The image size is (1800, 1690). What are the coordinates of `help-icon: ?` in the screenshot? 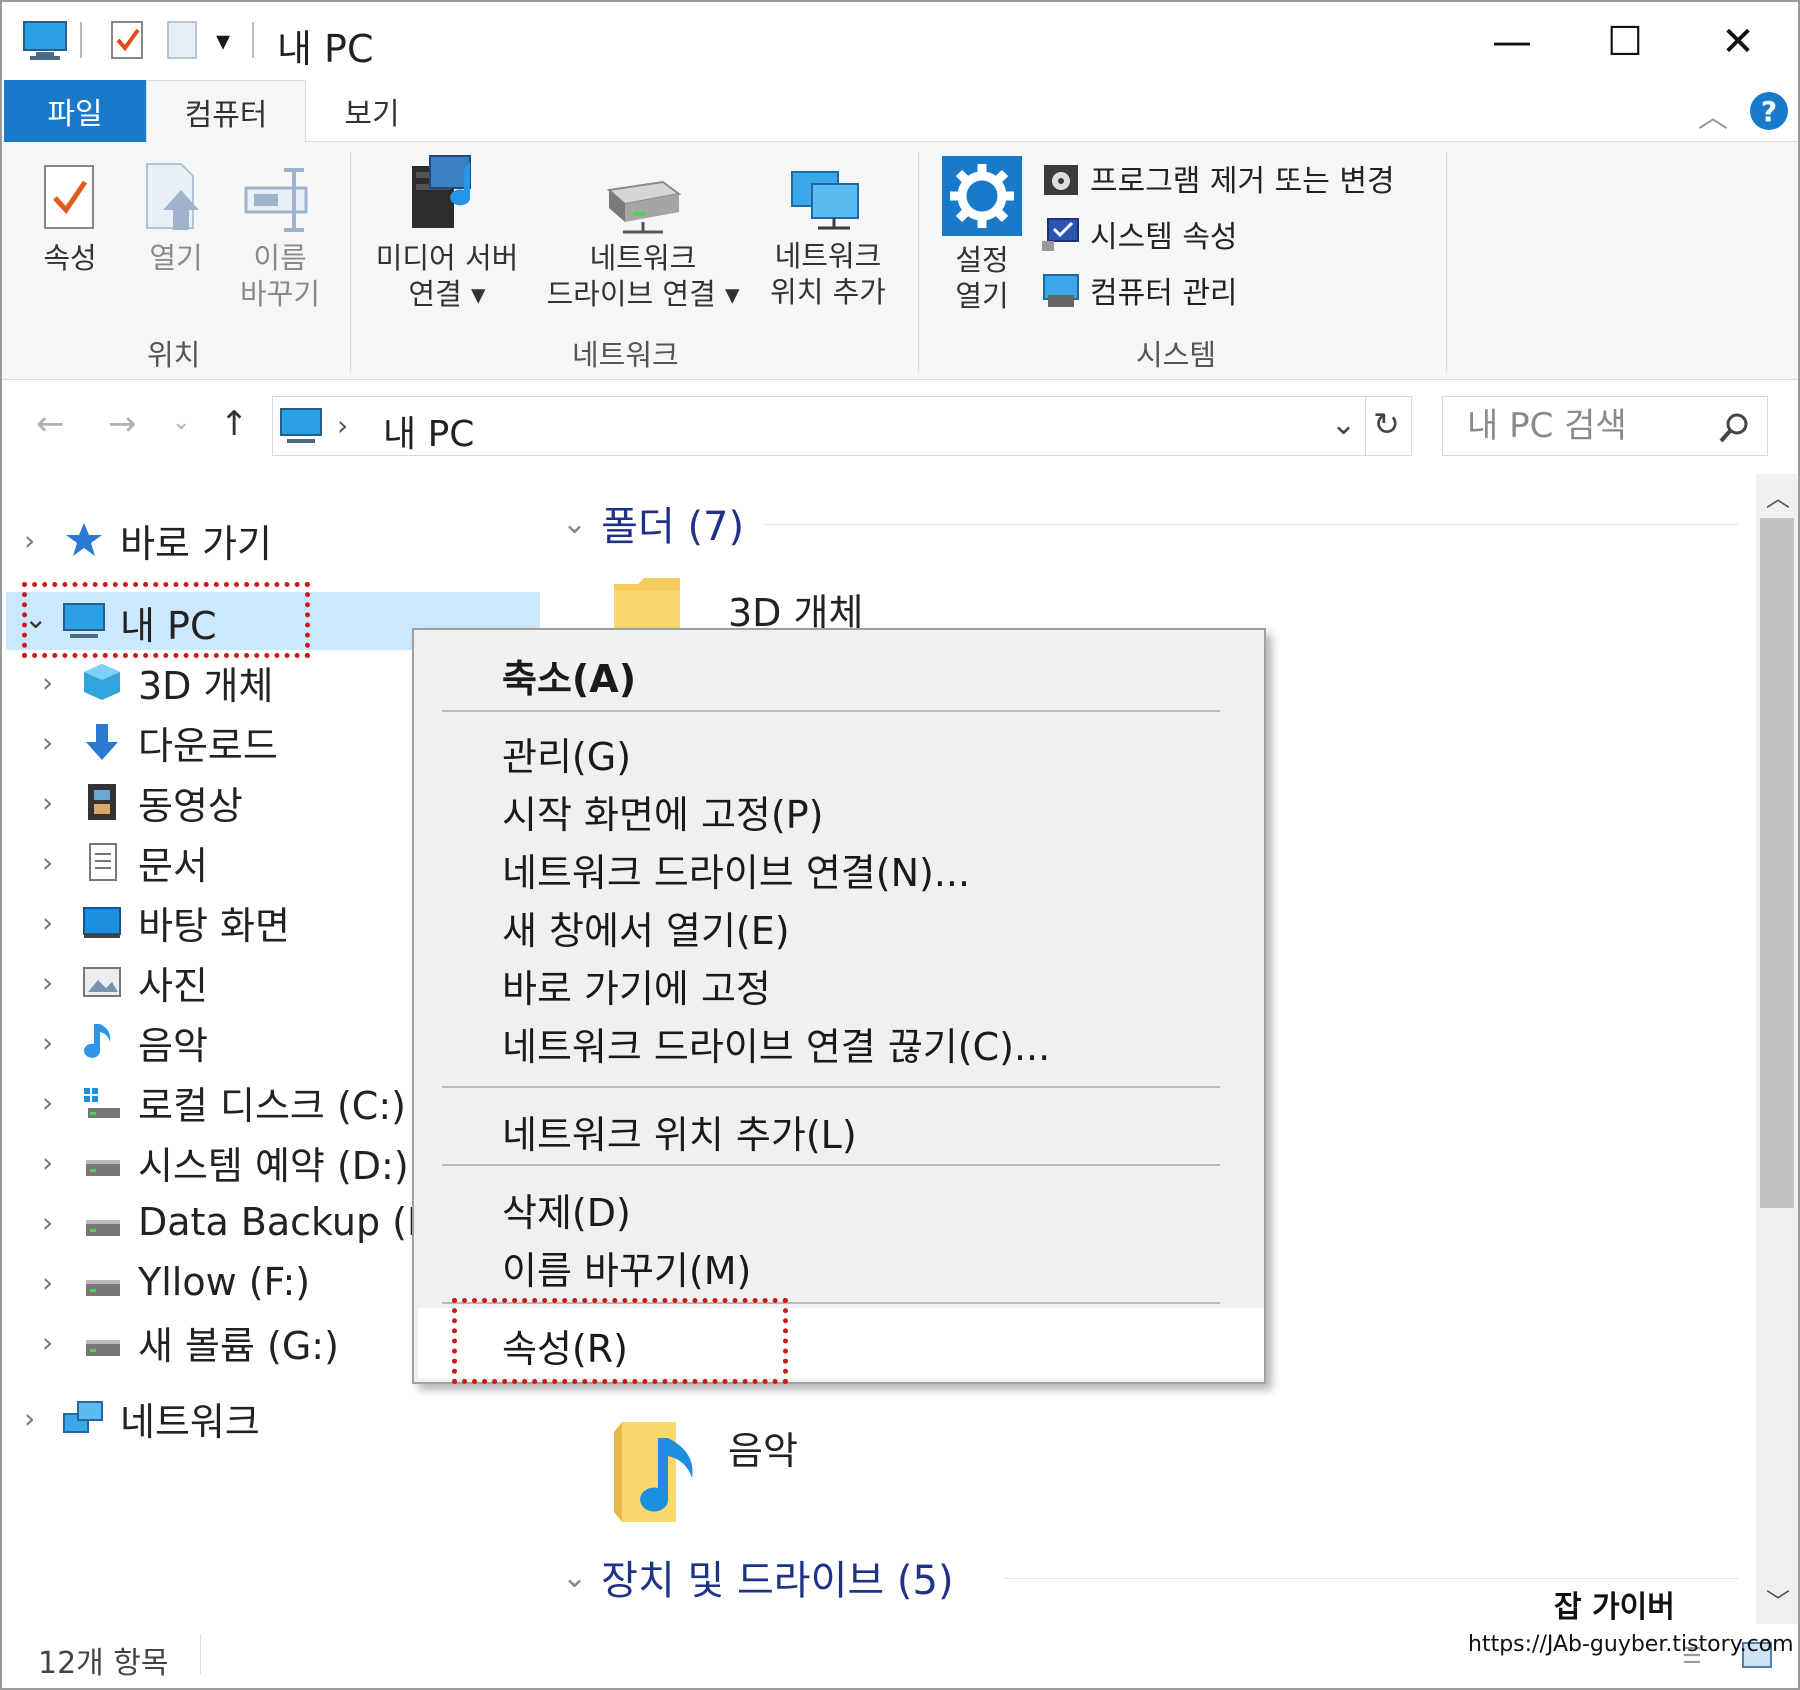 It's located at (1769, 111).